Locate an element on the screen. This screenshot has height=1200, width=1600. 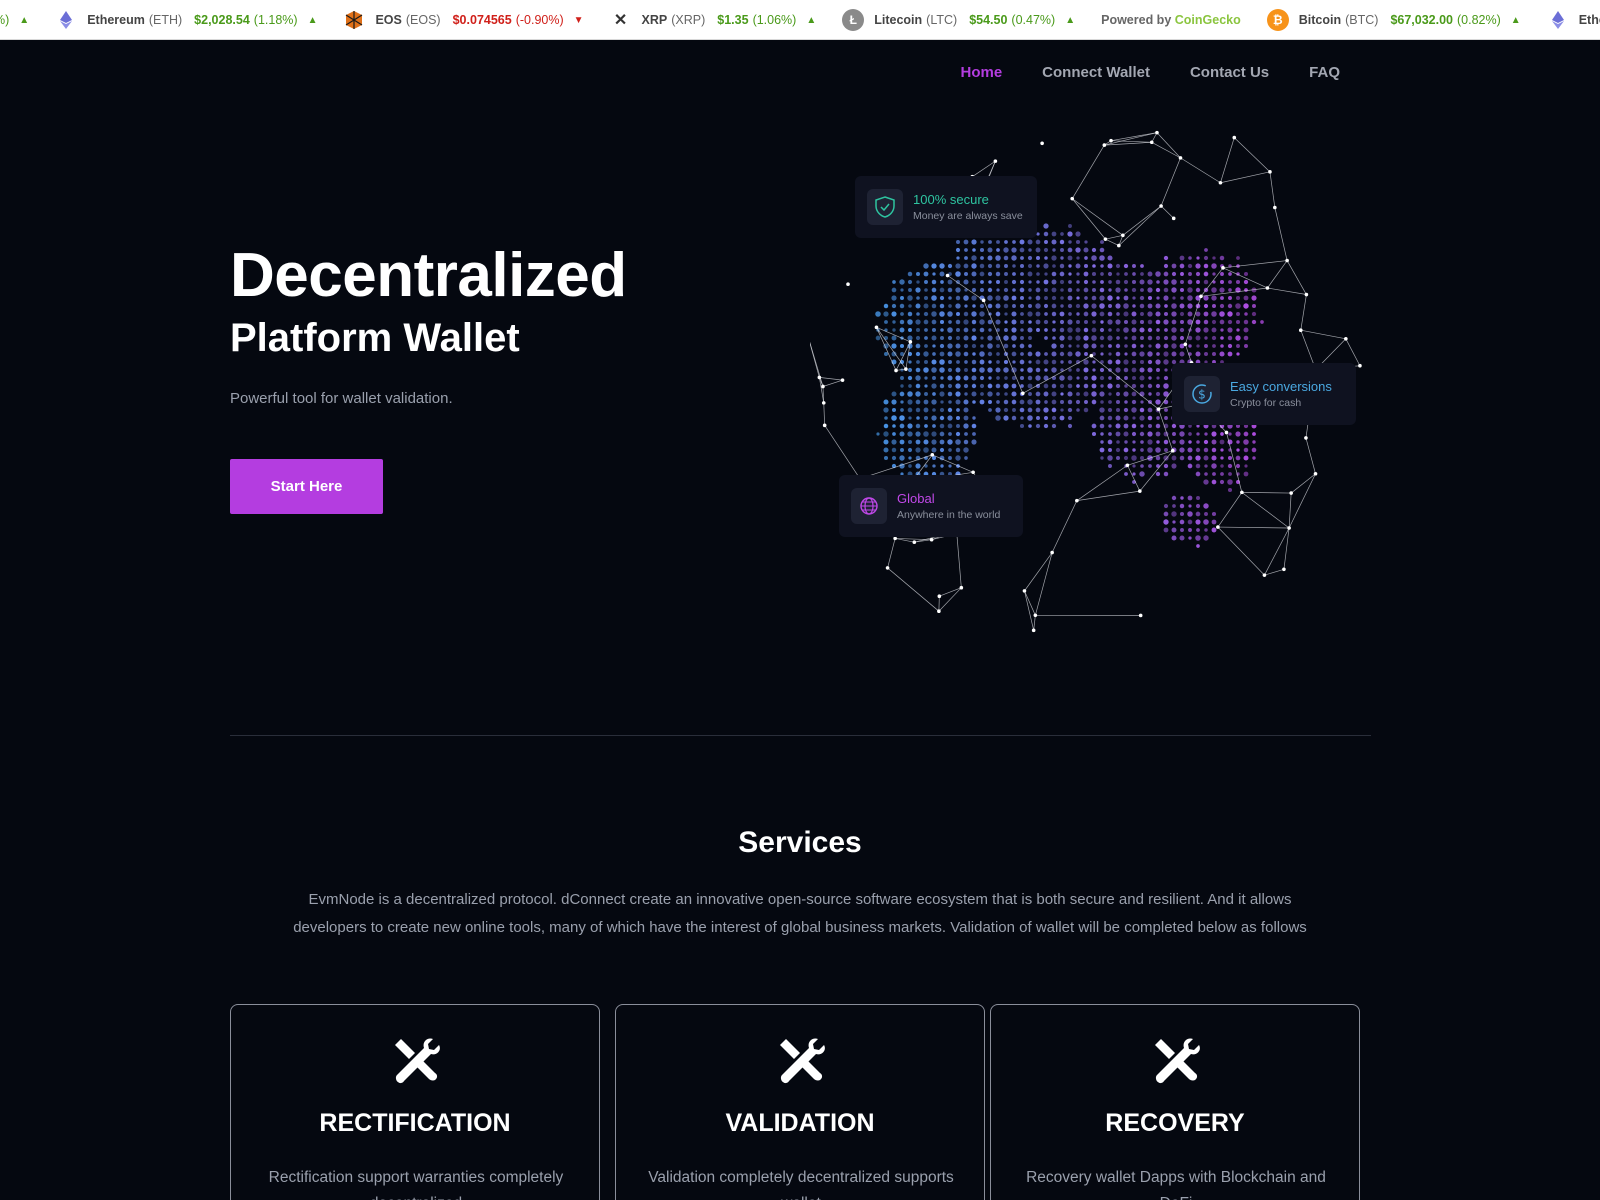
badge-conversions-sub: Crypto for cash is located at coordinates (1266, 403).